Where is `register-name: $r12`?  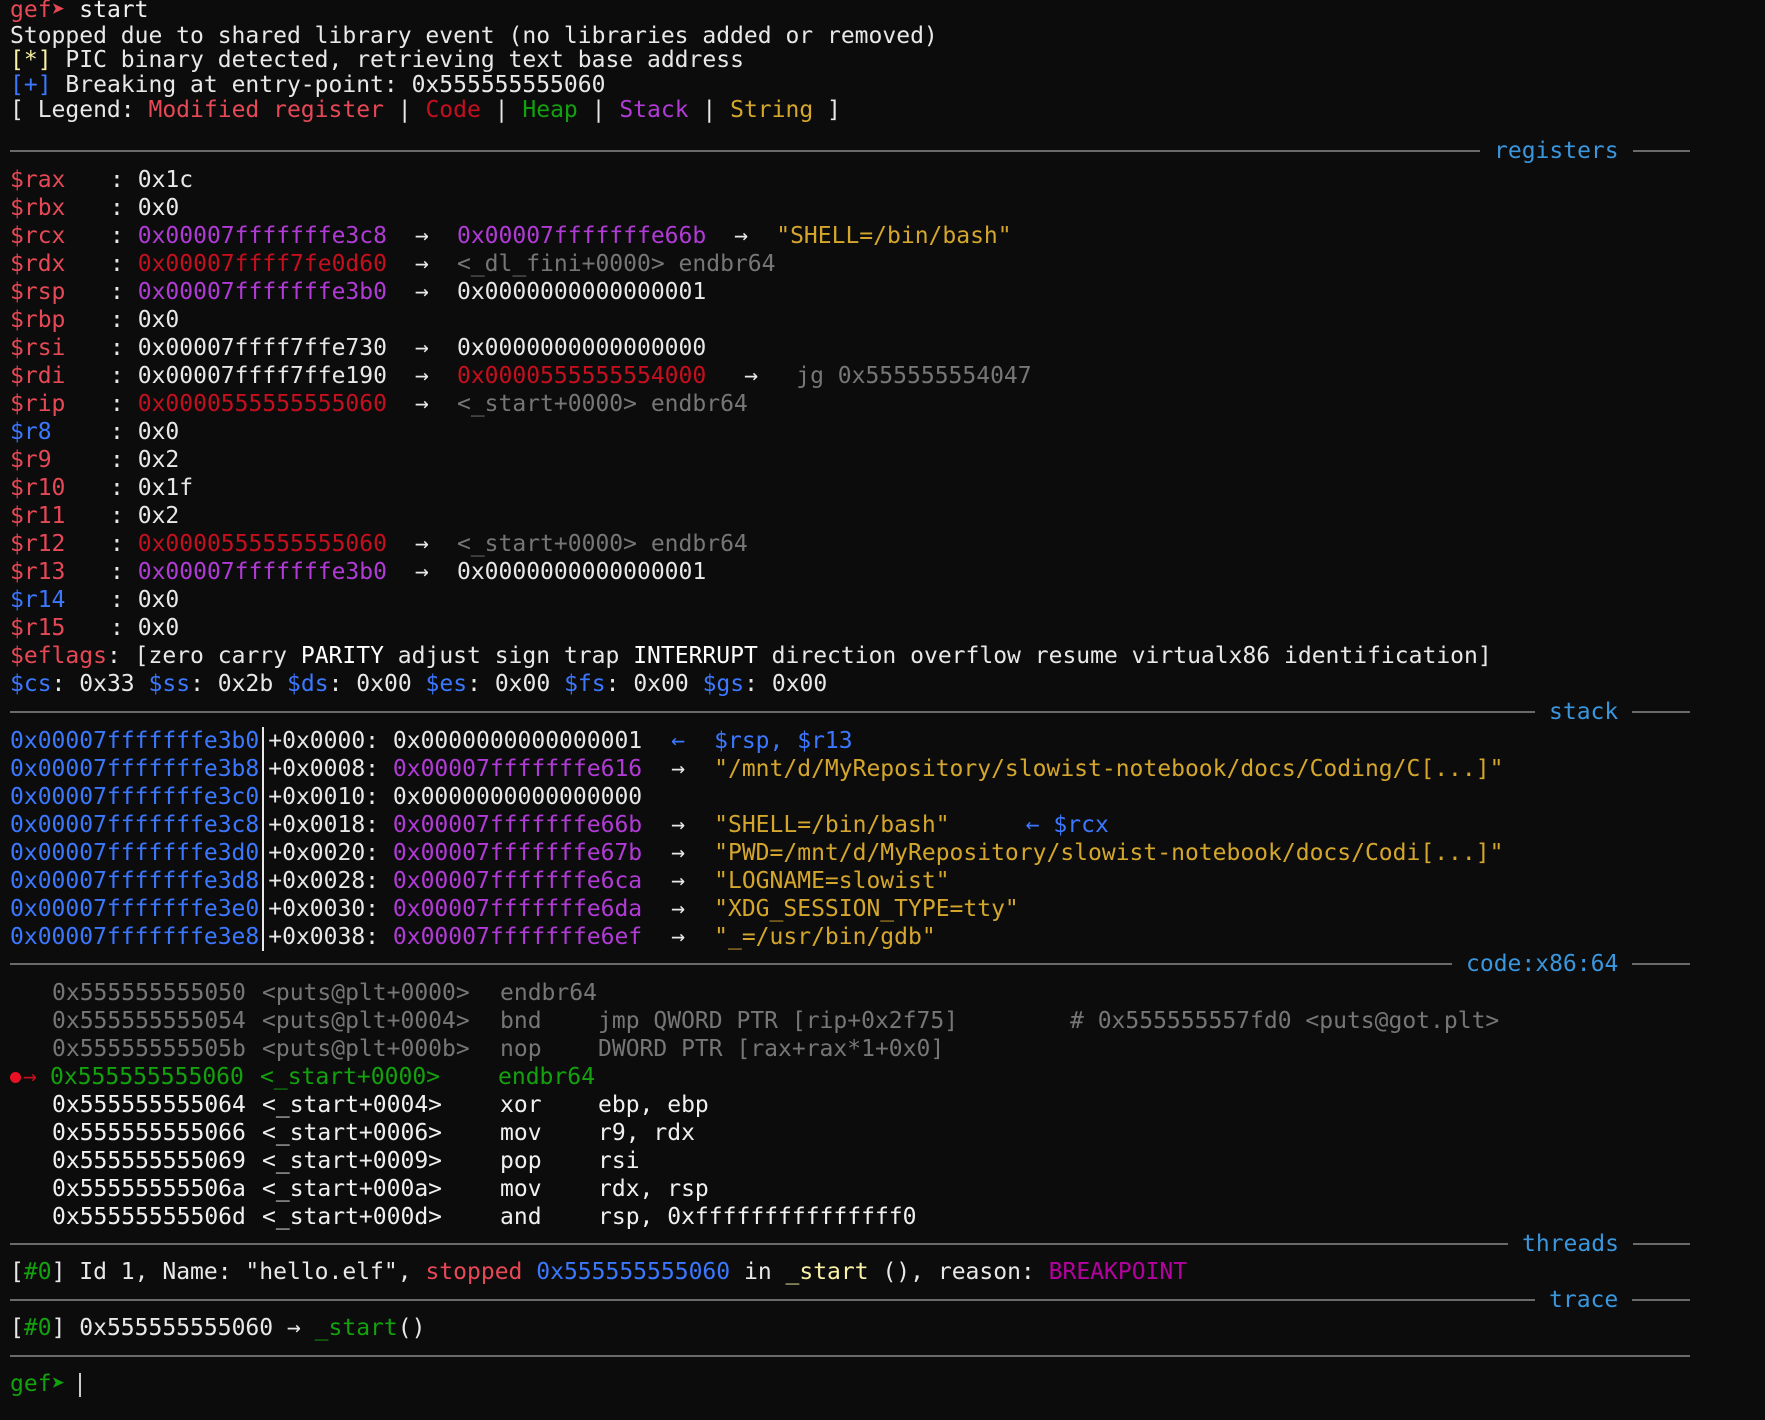 register-name: $r12 is located at coordinates (38, 544).